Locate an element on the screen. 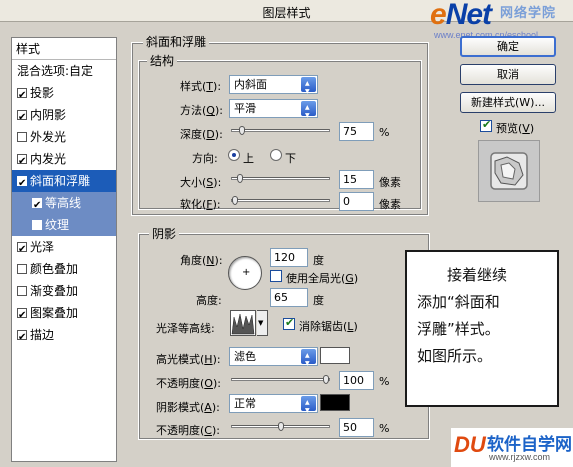  direction-up-radio is located at coordinates (234, 155).